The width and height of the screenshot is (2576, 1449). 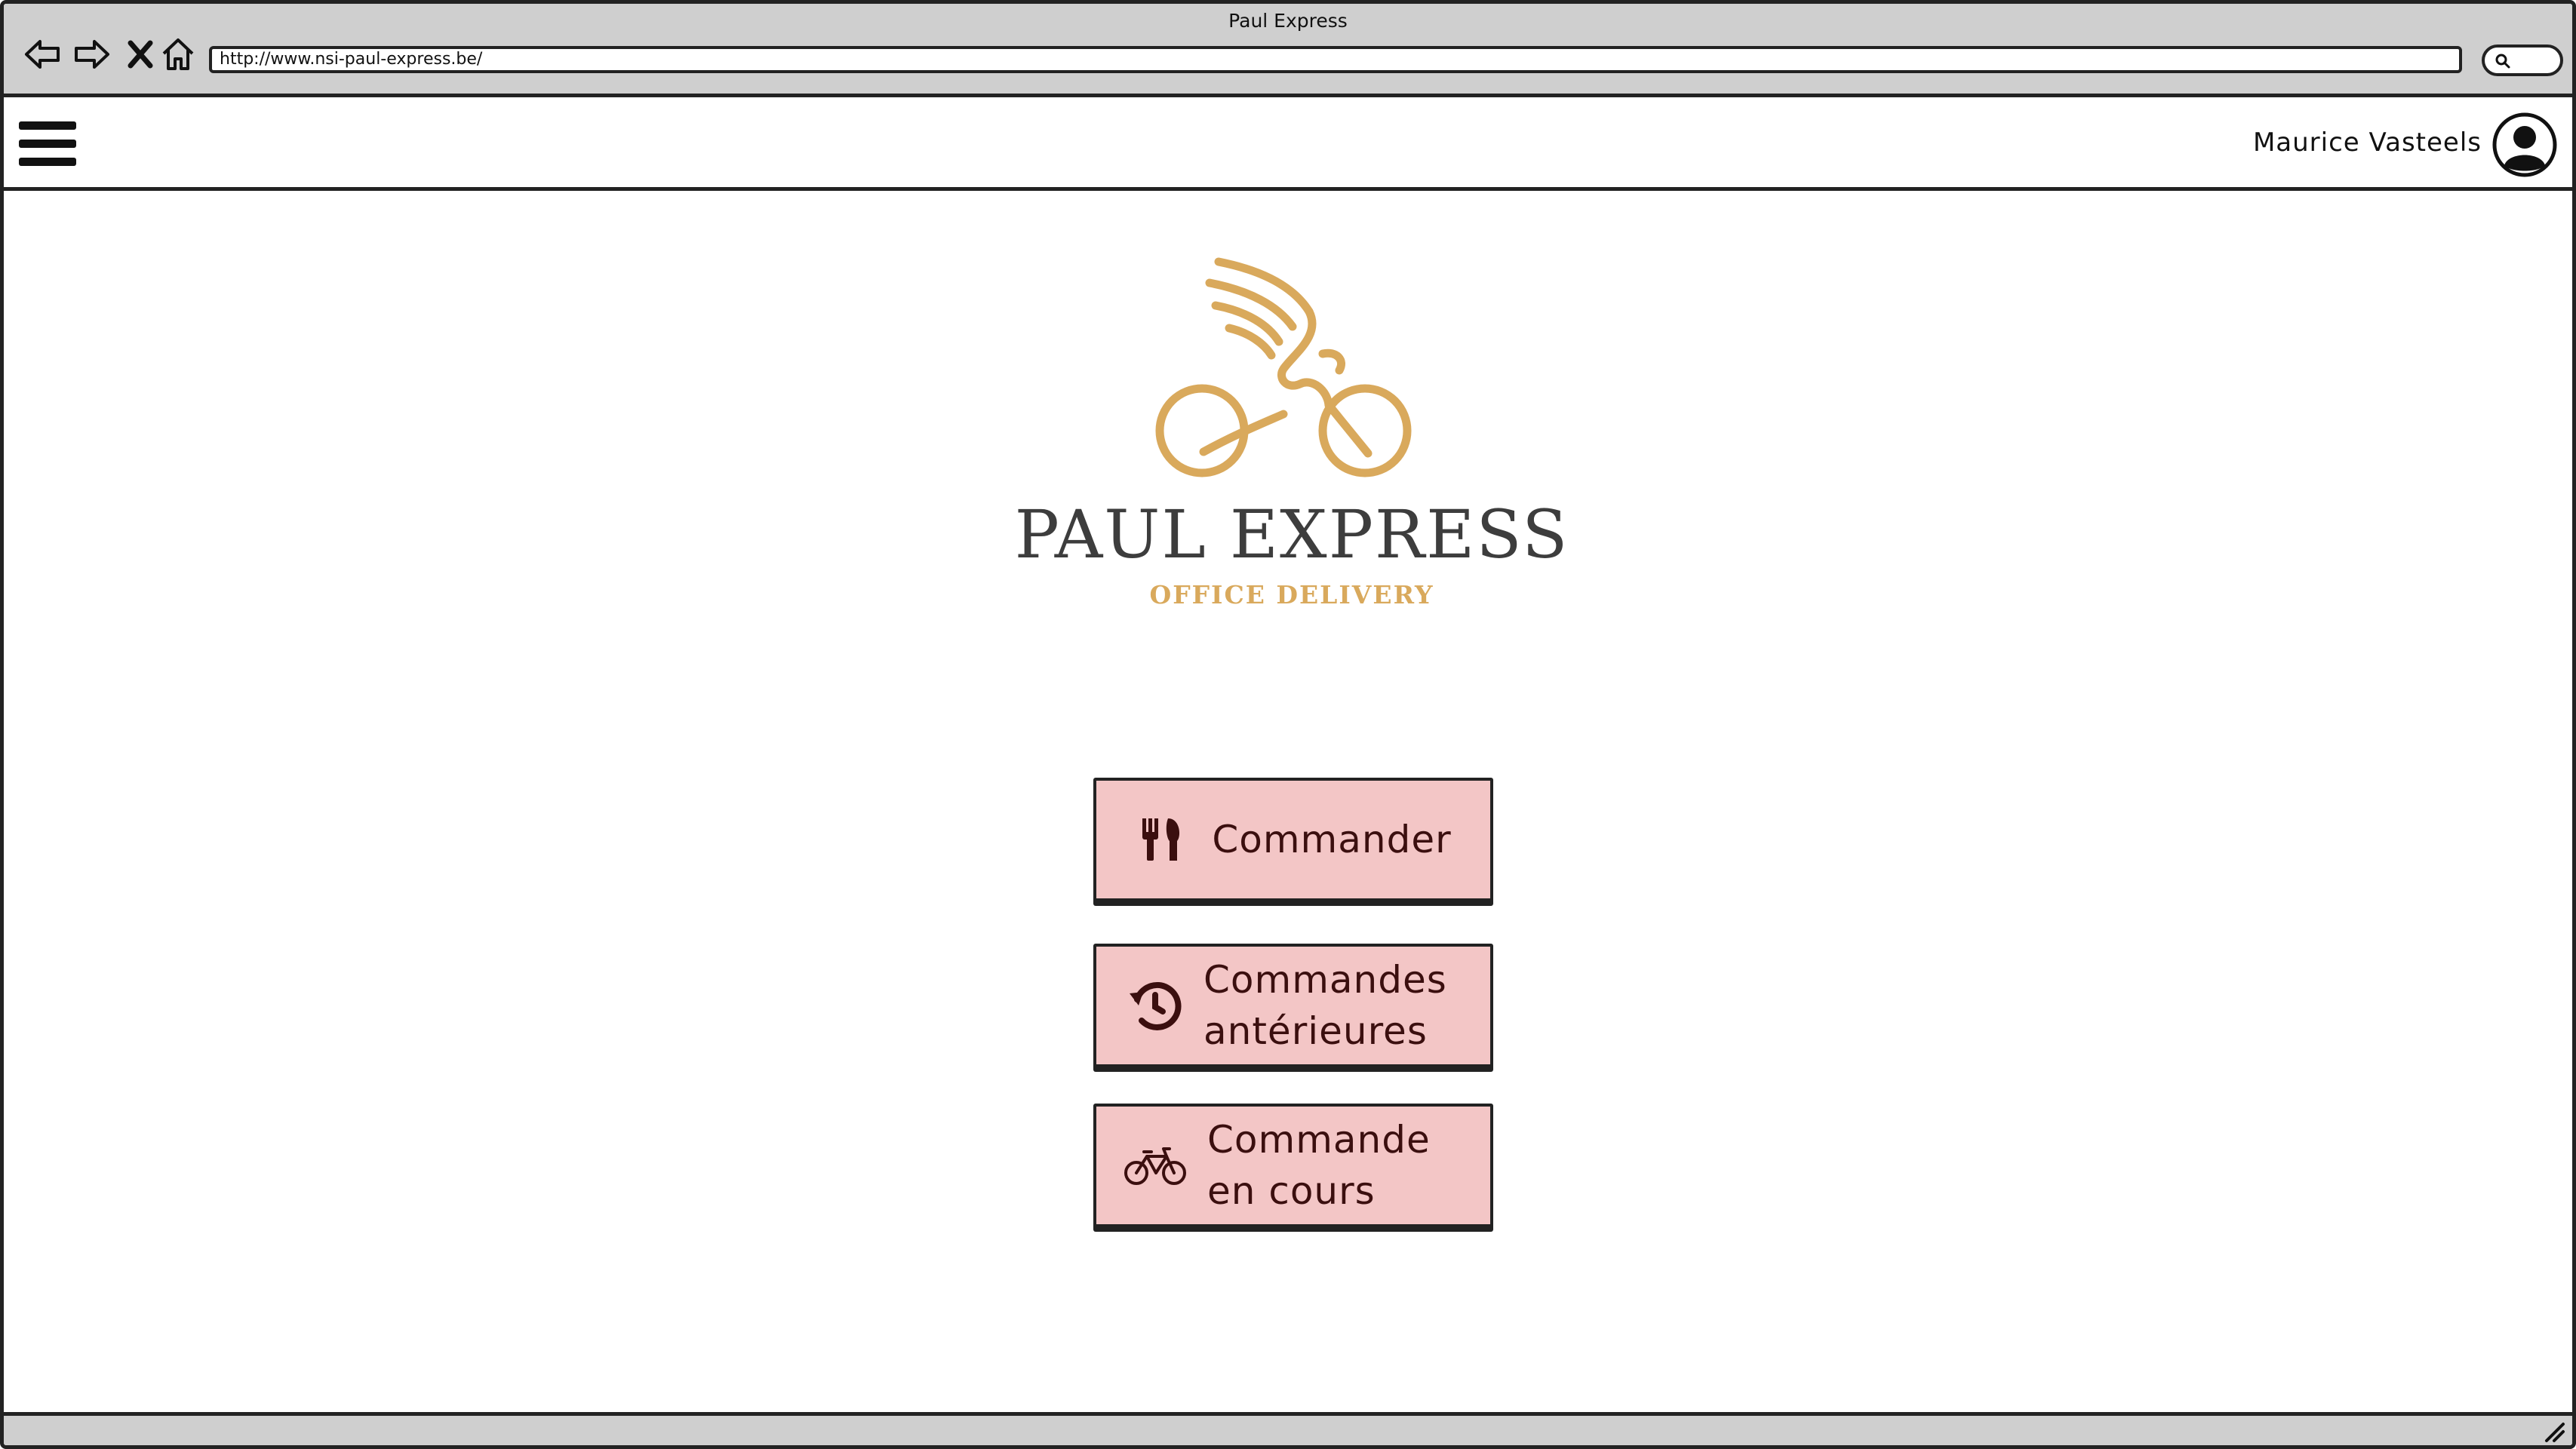 What do you see at coordinates (2367, 142) in the screenshot?
I see `user-name: Maurice Vasteels` at bounding box center [2367, 142].